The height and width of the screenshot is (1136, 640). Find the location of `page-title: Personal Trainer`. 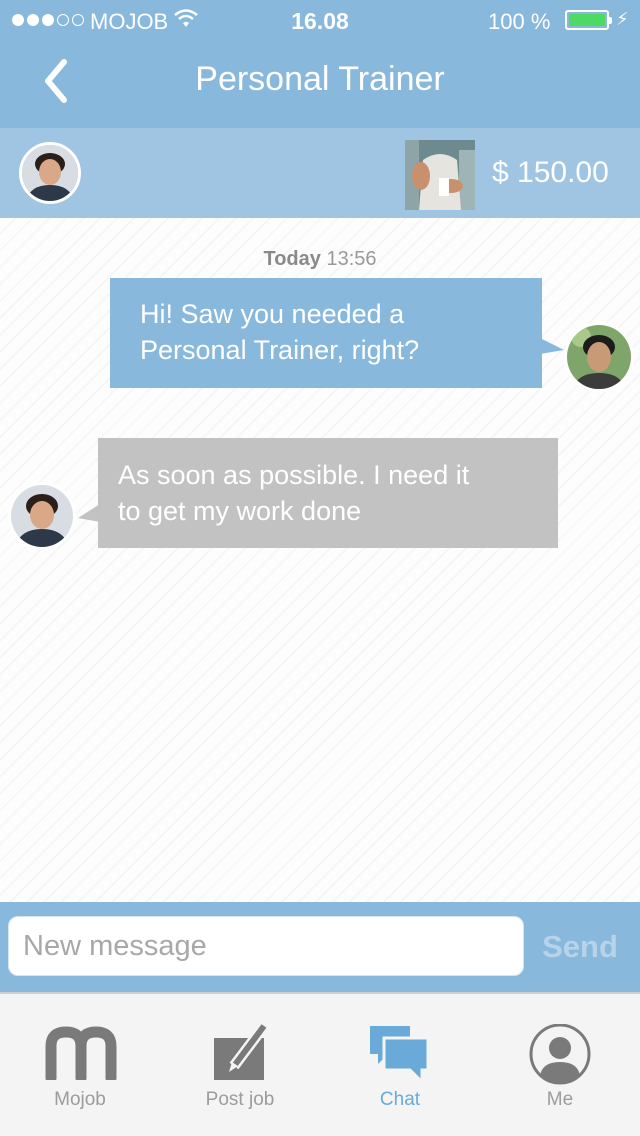

page-title: Personal Trainer is located at coordinates (320, 79).